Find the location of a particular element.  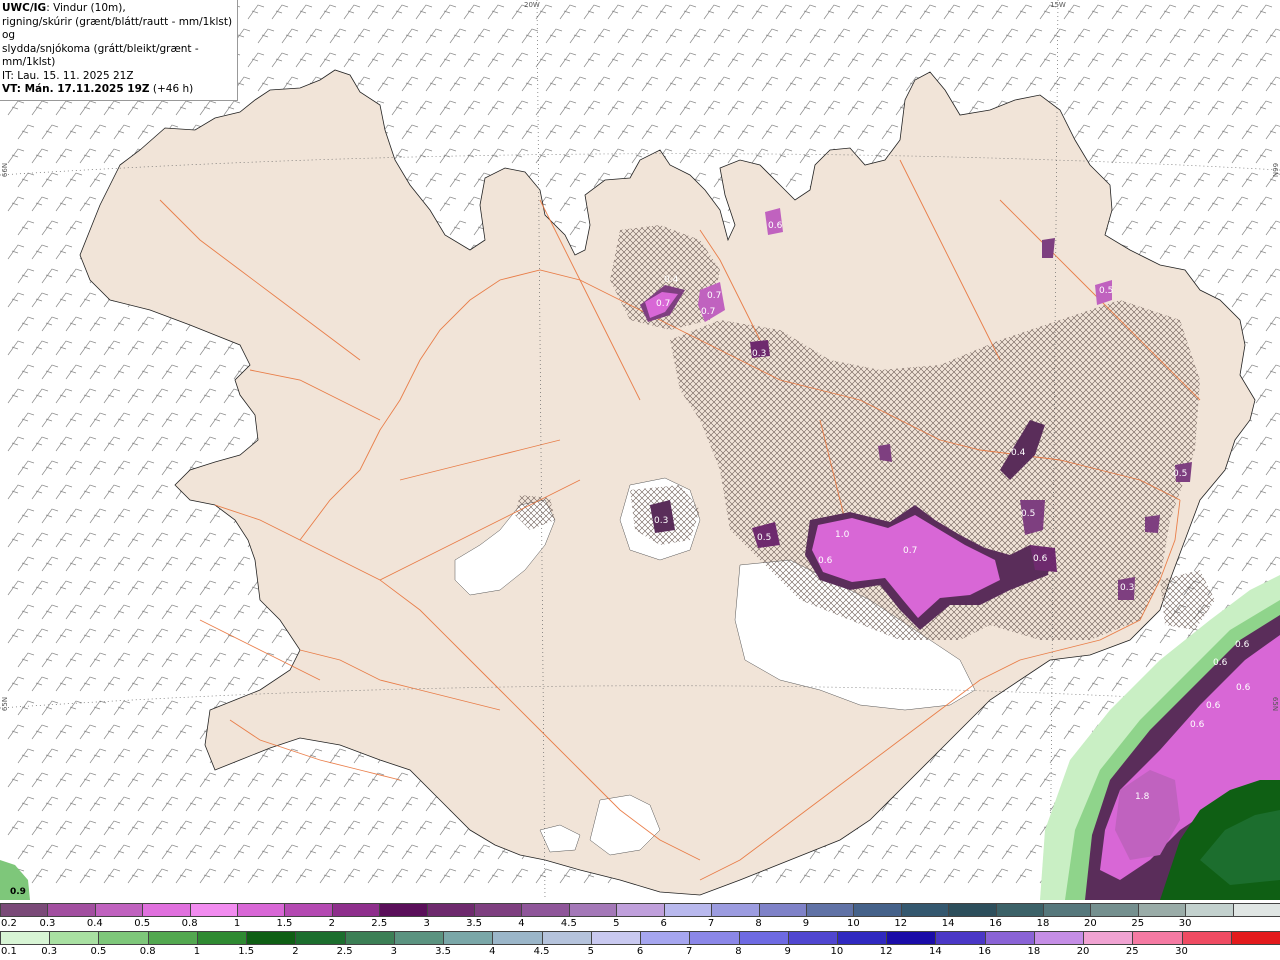

legend-label: 0.4 is located at coordinates (94, 923).